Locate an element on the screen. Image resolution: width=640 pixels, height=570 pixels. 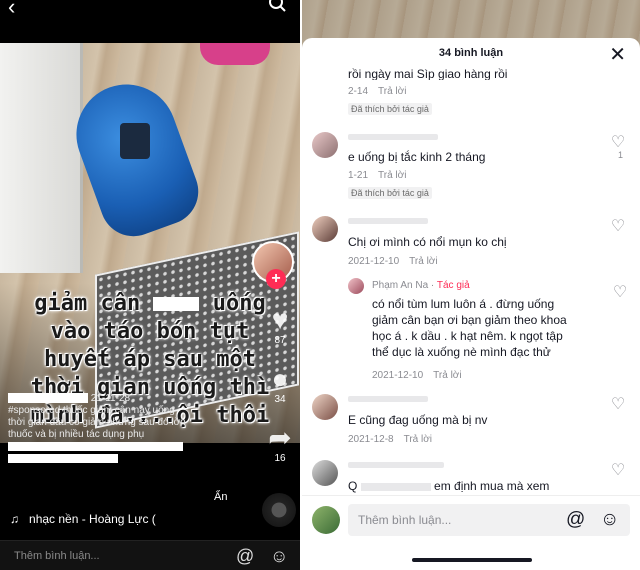
share-action: ➦ 16 is located at coordinates (280, 443).